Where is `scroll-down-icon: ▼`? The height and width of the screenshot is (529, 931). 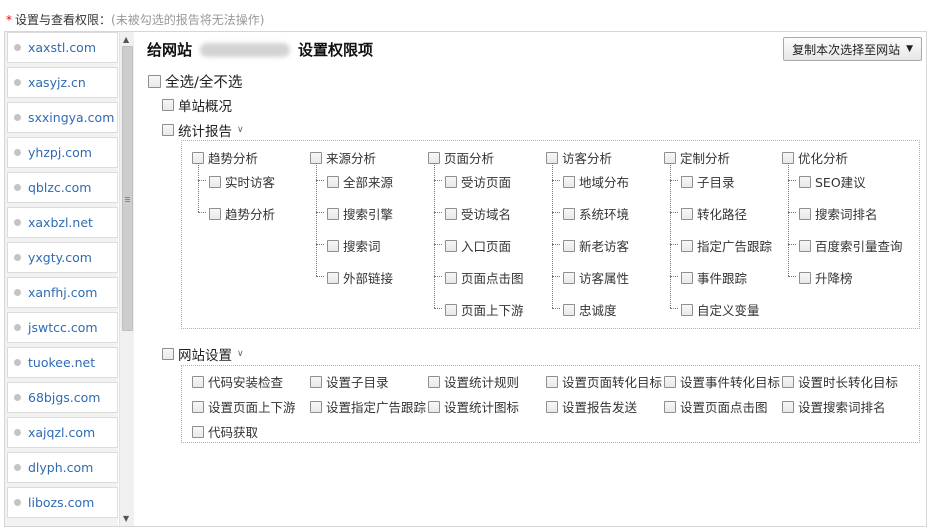 scroll-down-icon: ▼ is located at coordinates (126, 519).